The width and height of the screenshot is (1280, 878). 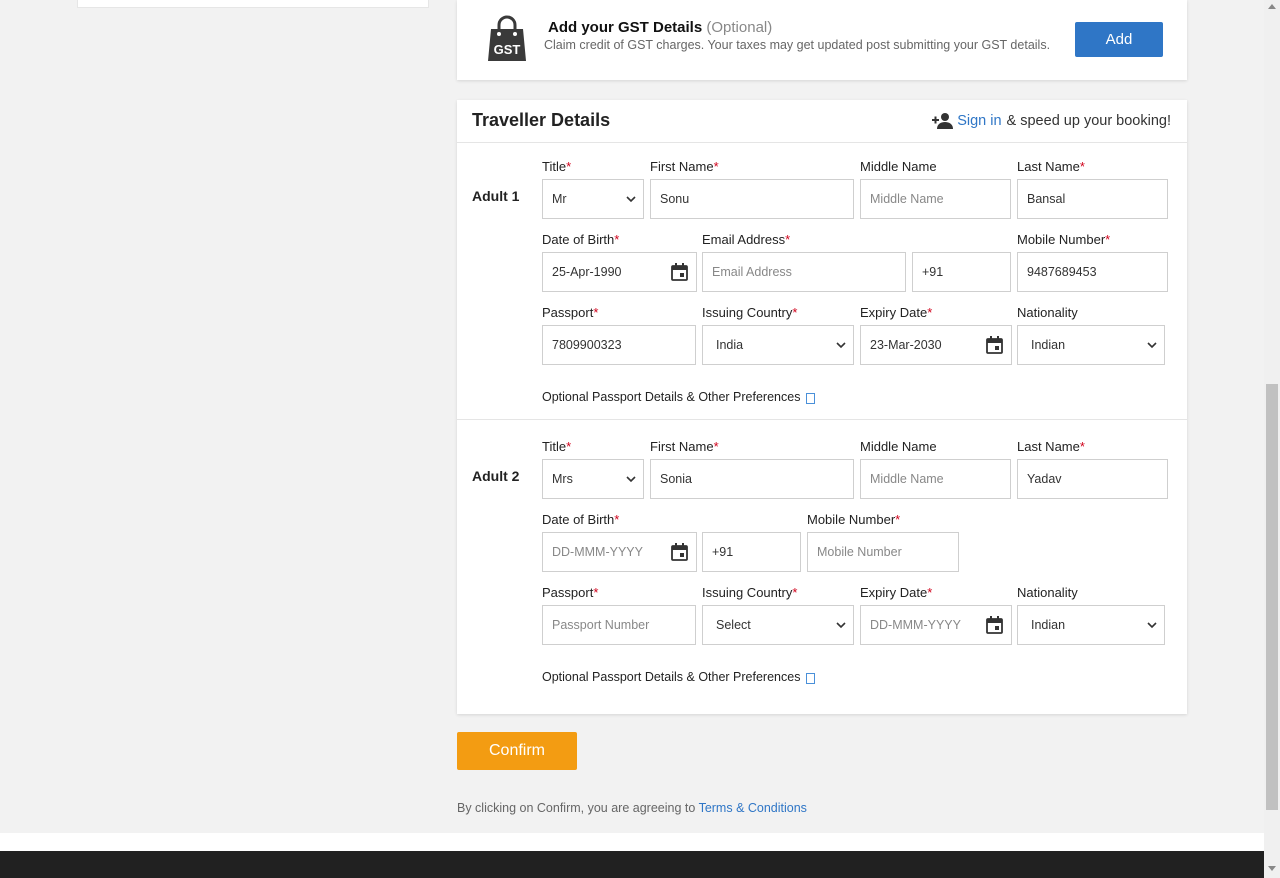 What do you see at coordinates (896, 592) in the screenshot?
I see `adult-2-expiry-label: Expiry Date*` at bounding box center [896, 592].